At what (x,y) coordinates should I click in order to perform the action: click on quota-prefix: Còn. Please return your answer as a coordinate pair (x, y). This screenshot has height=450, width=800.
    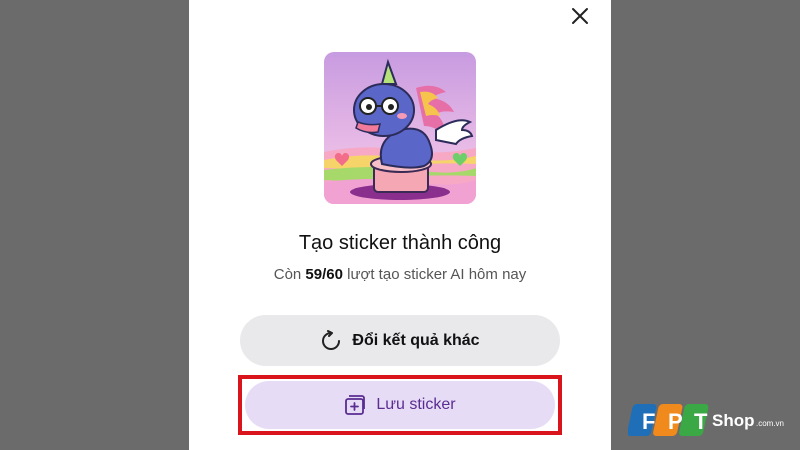
    Looking at the image, I should click on (289, 274).